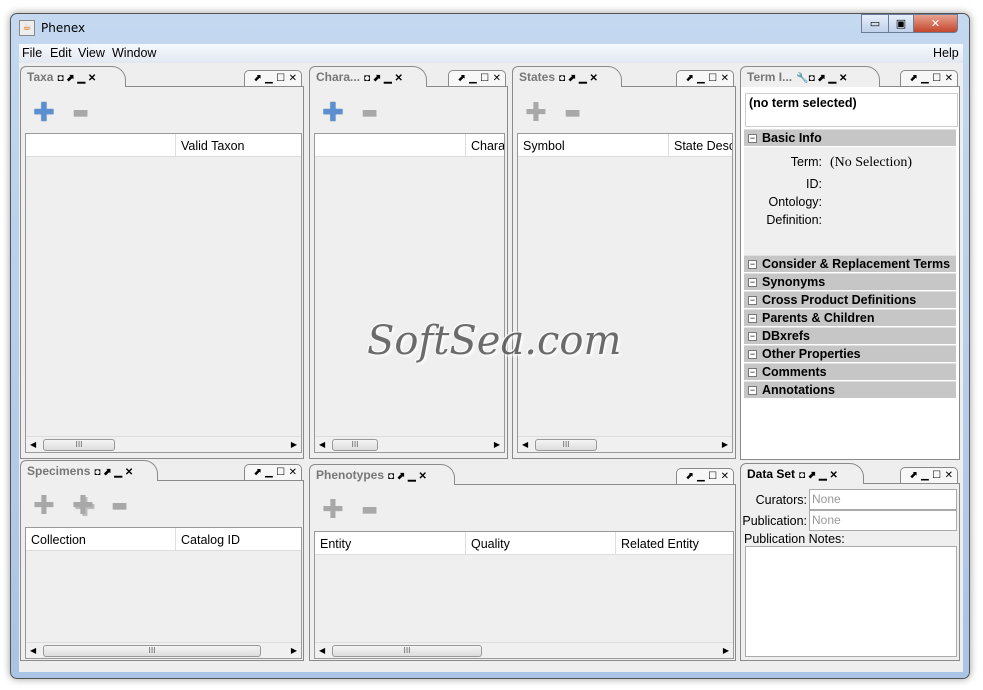 This screenshot has width=983, height=690. I want to click on restore-button: ▣, so click(901, 23).